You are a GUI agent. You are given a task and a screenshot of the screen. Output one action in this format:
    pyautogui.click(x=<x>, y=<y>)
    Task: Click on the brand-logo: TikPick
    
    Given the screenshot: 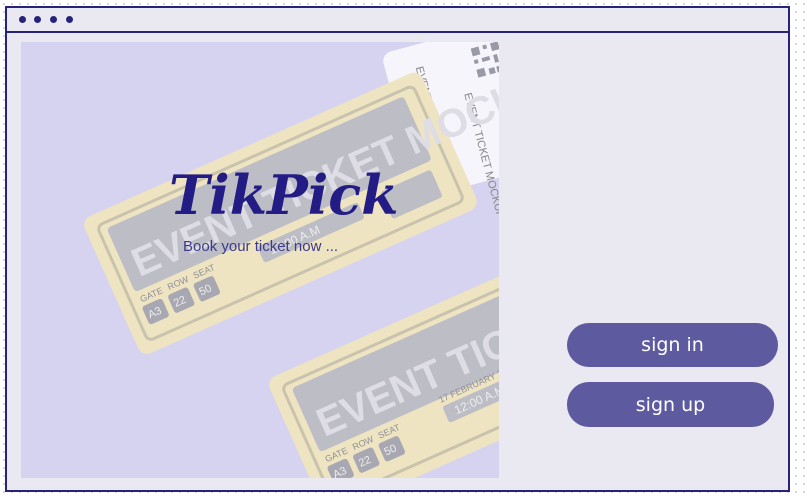 What is the action you would take?
    pyautogui.click(x=284, y=195)
    